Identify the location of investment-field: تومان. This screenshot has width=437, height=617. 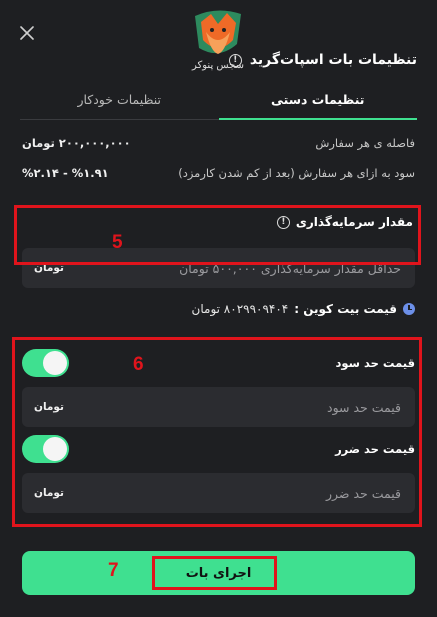
(218, 268).